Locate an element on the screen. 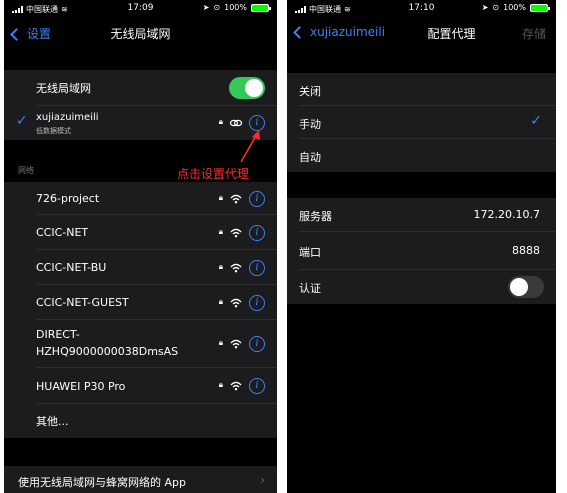  port-value: 8888 is located at coordinates (526, 250).